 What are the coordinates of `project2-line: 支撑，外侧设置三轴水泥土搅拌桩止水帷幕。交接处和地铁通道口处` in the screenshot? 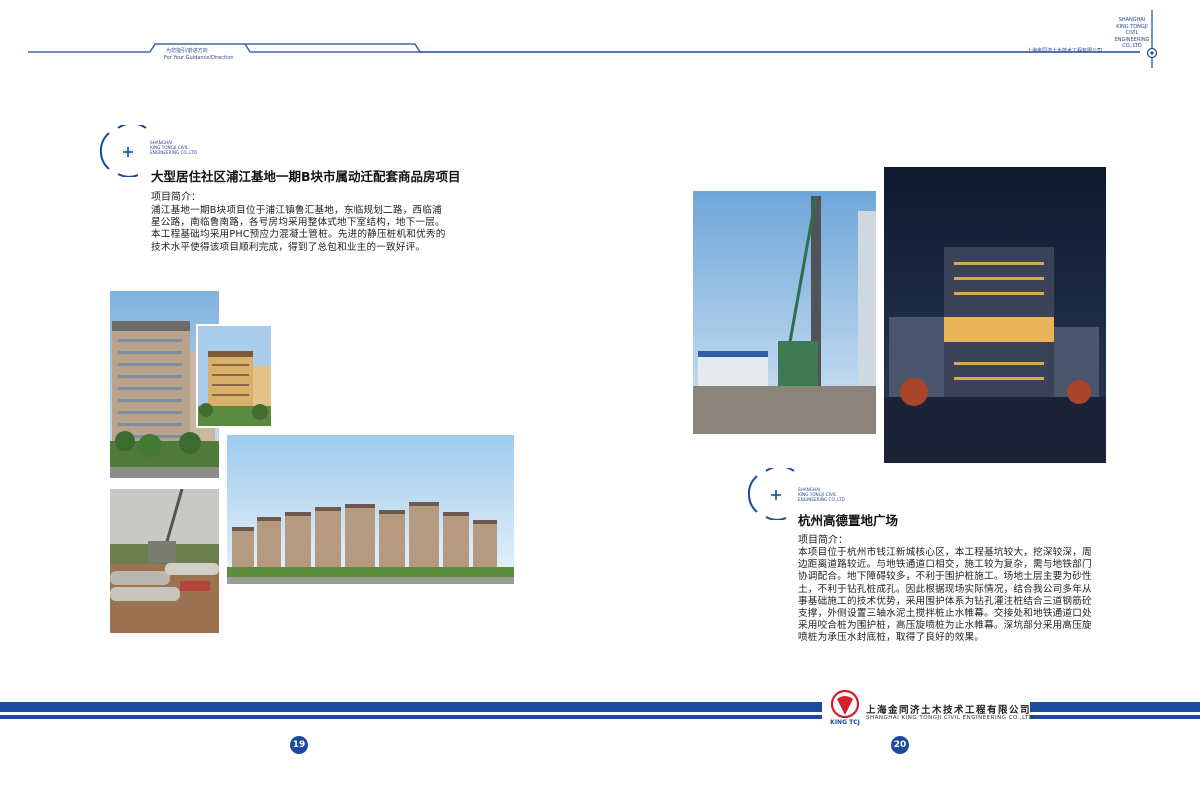 It's located at (945, 614).